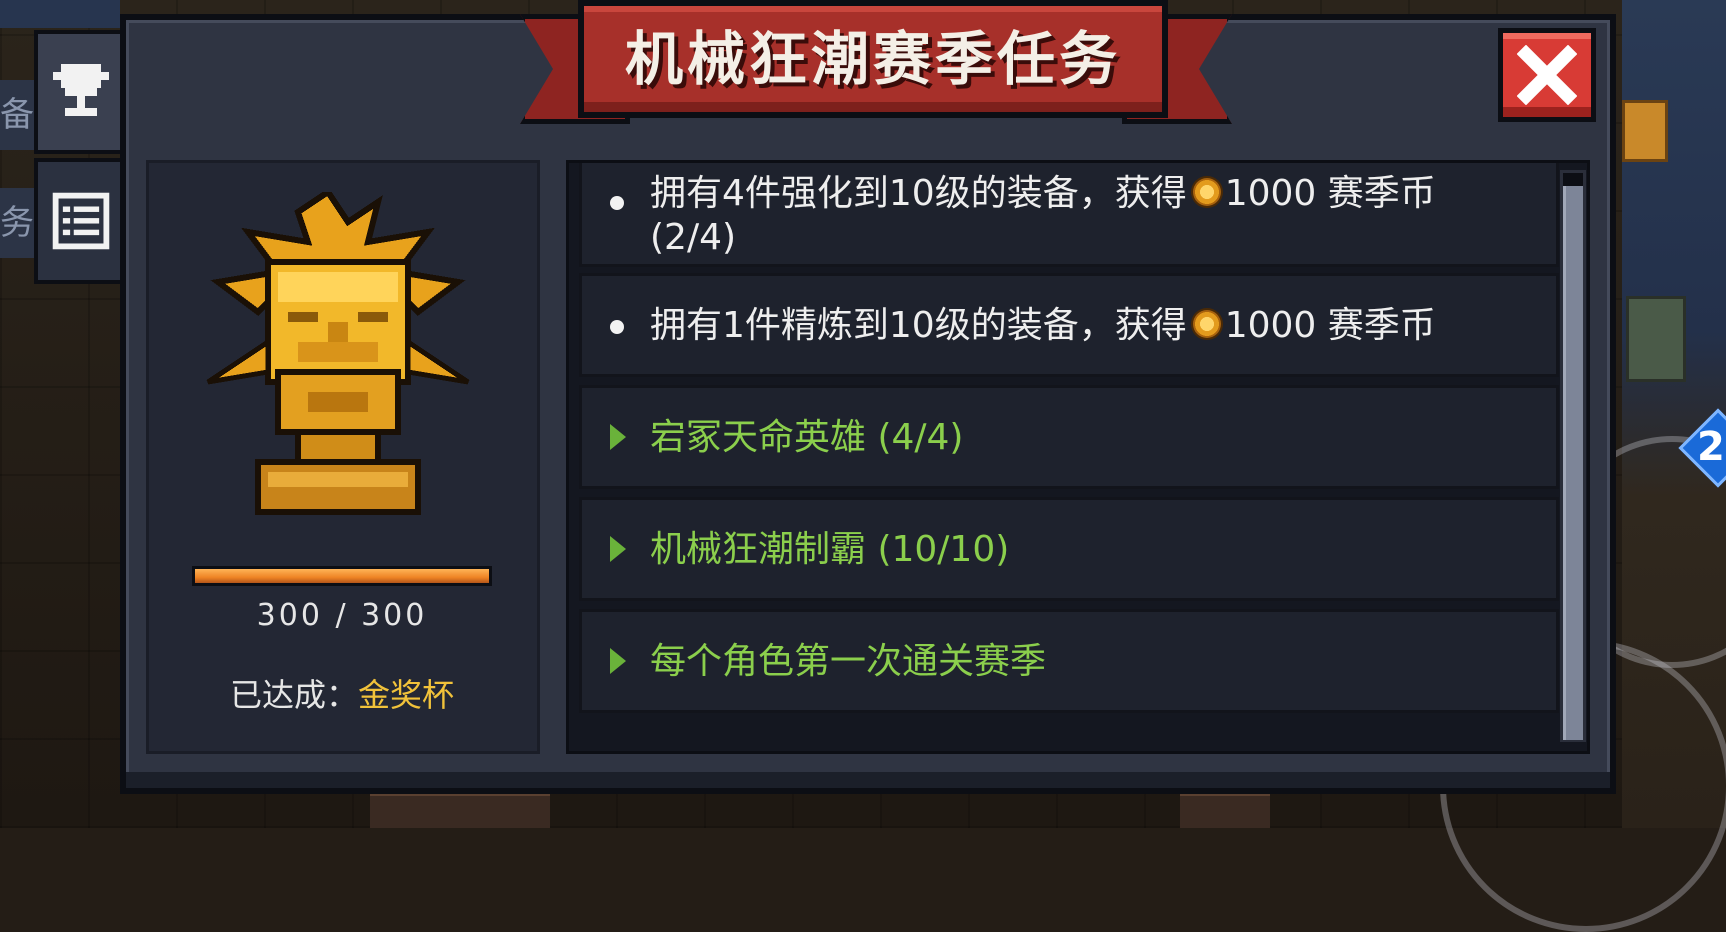 The width and height of the screenshot is (1726, 932). Describe the element at coordinates (1711, 447) in the screenshot. I see `skill-button-number: 2` at that location.